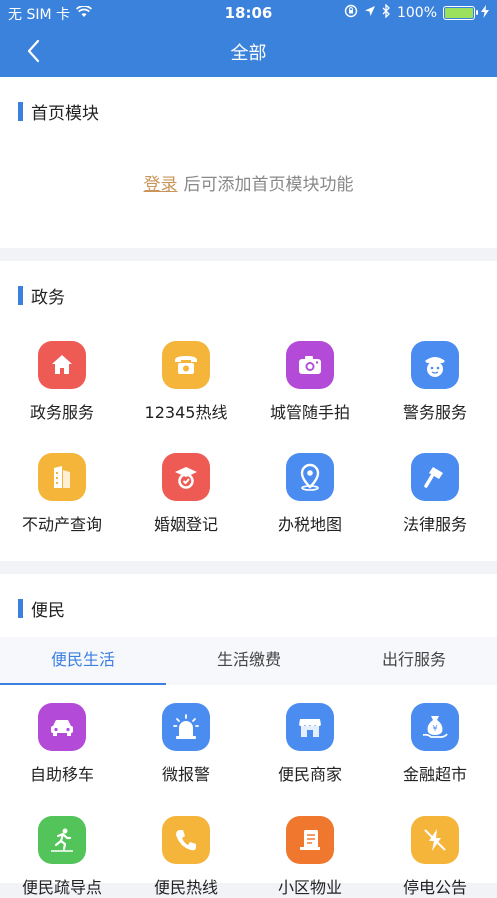  What do you see at coordinates (310, 840) in the screenshot?
I see `document-icon` at bounding box center [310, 840].